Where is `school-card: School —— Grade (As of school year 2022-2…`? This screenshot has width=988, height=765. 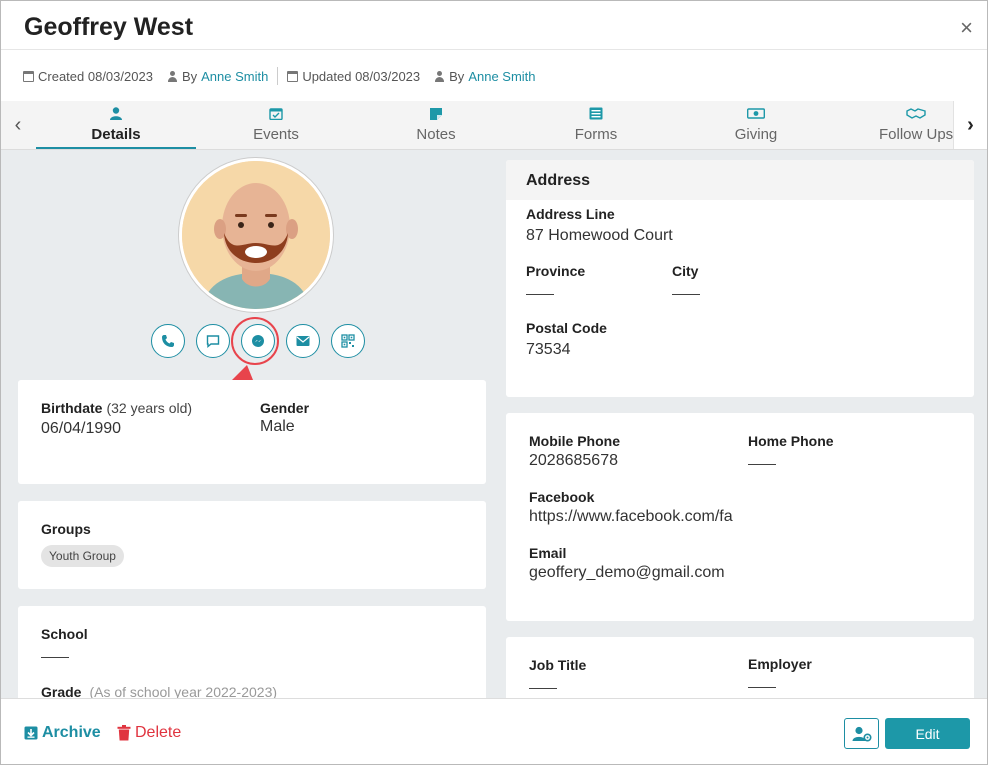
school-card: School —— Grade (As of school year 2022-2… is located at coordinates (252, 652).